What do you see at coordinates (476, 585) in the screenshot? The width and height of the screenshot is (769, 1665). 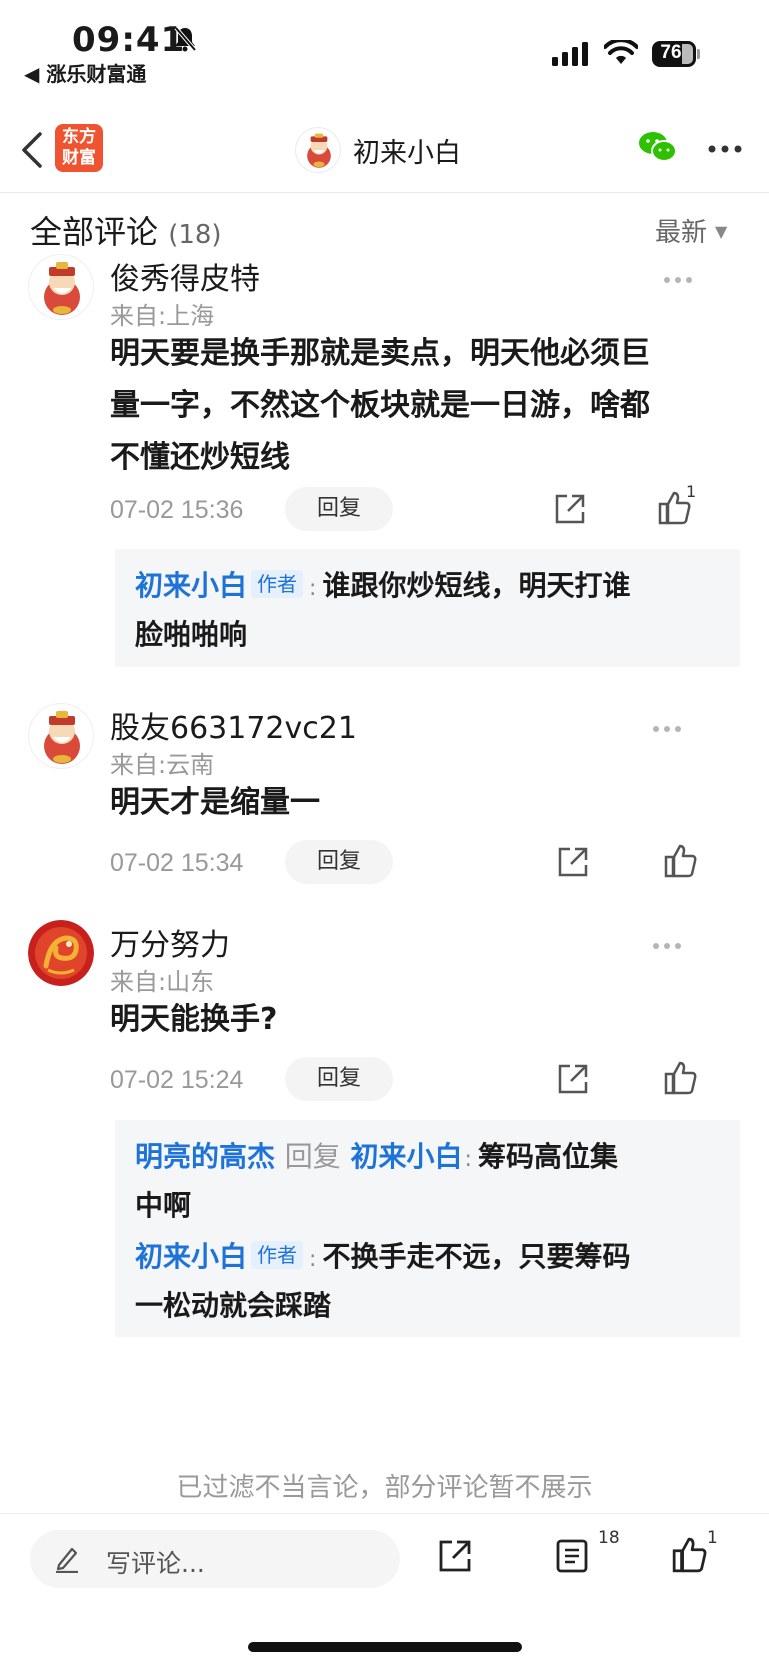 I see `reply-text-line: 谁跟你炒短线，明天打谁` at bounding box center [476, 585].